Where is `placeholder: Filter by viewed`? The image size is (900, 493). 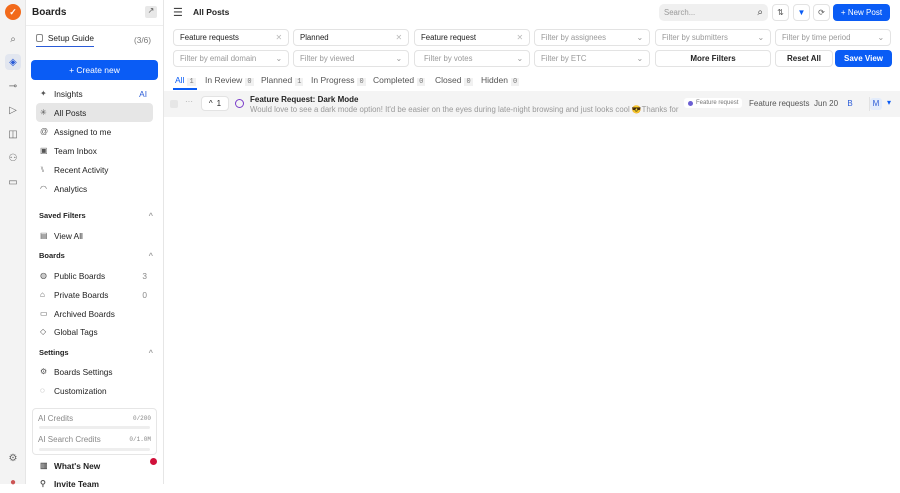
placeholder: Filter by viewed is located at coordinates (327, 58).